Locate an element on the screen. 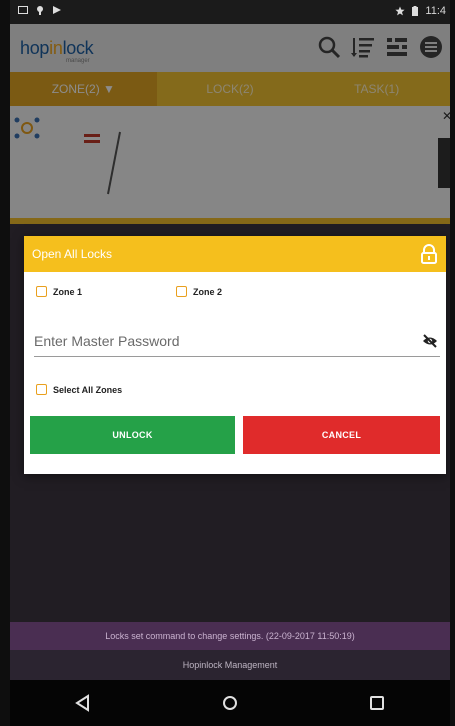  visibility-off-icon is located at coordinates (430, 341).